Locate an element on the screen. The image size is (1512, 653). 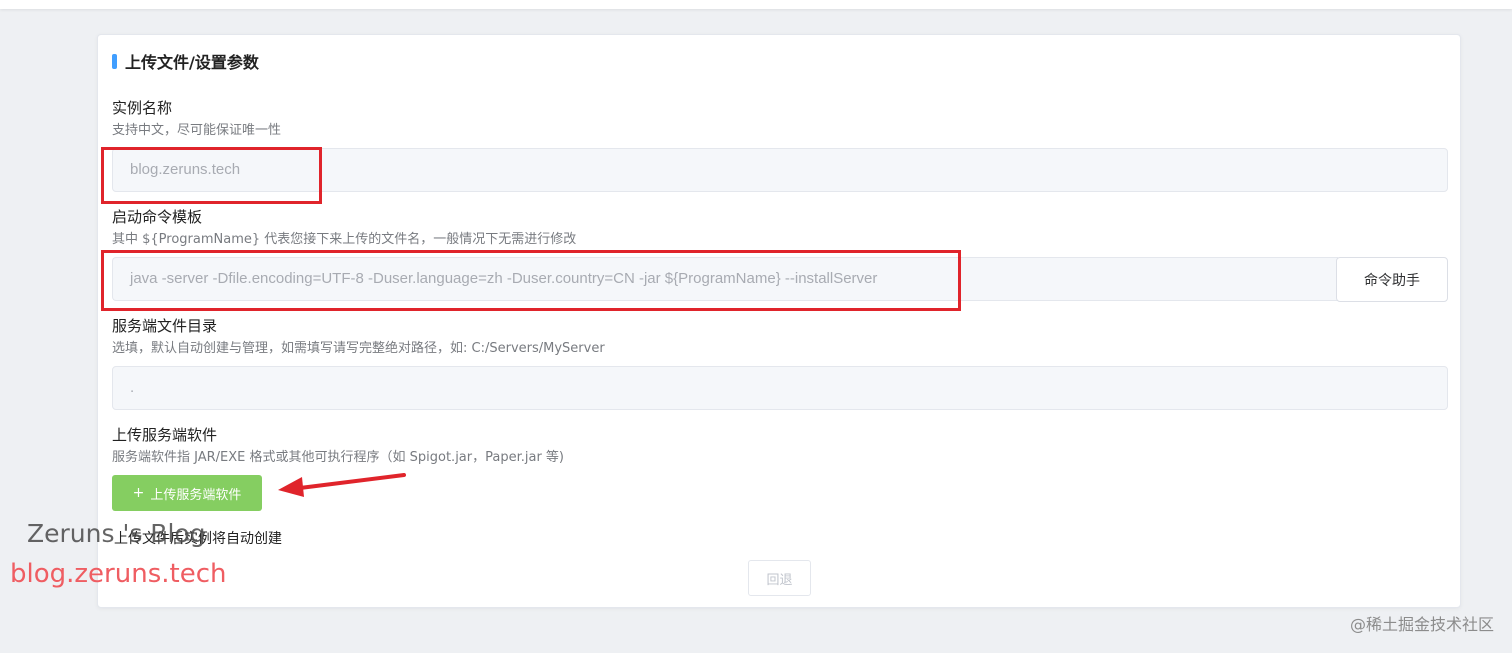
annotation-arrow-icon is located at coordinates (342, 485).